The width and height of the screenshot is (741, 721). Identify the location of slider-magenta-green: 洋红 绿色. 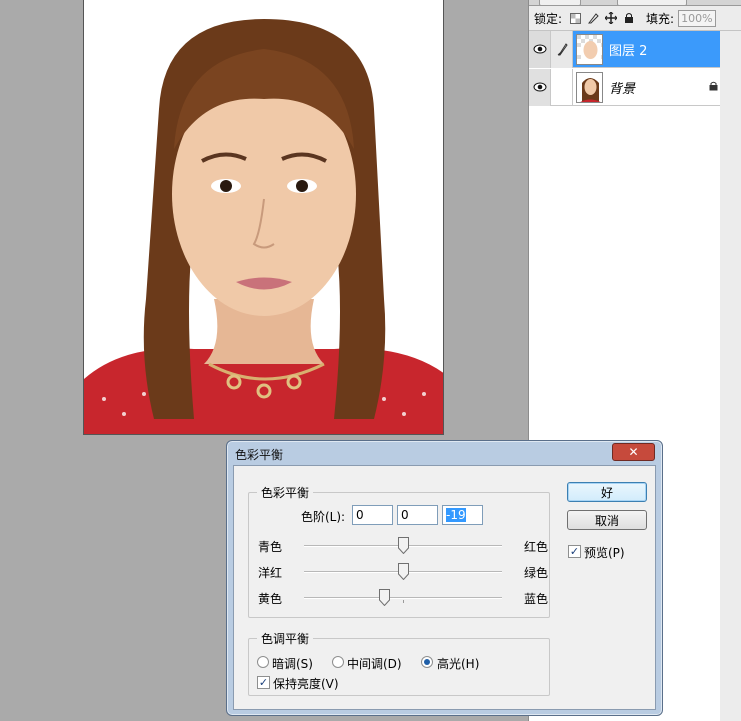
(403, 572).